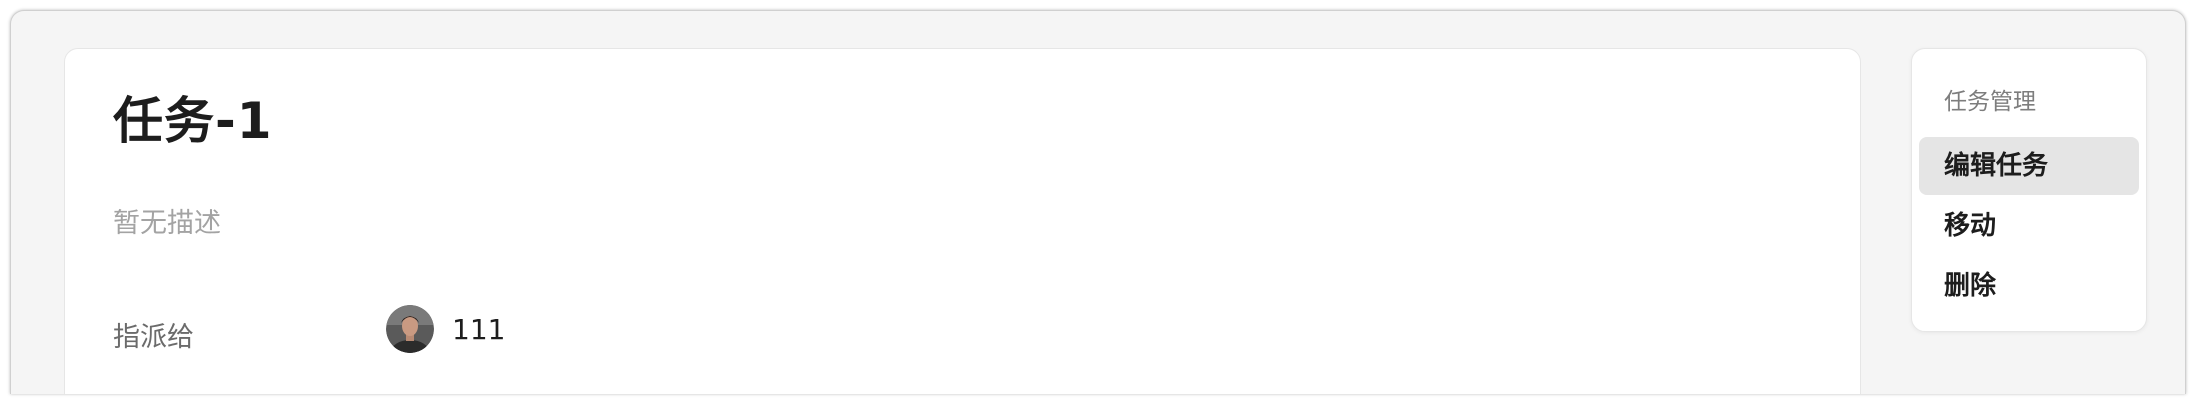 The width and height of the screenshot is (2196, 404). Describe the element at coordinates (2029, 166) in the screenshot. I see `menu-item-edit-task: 编辑任务` at that location.